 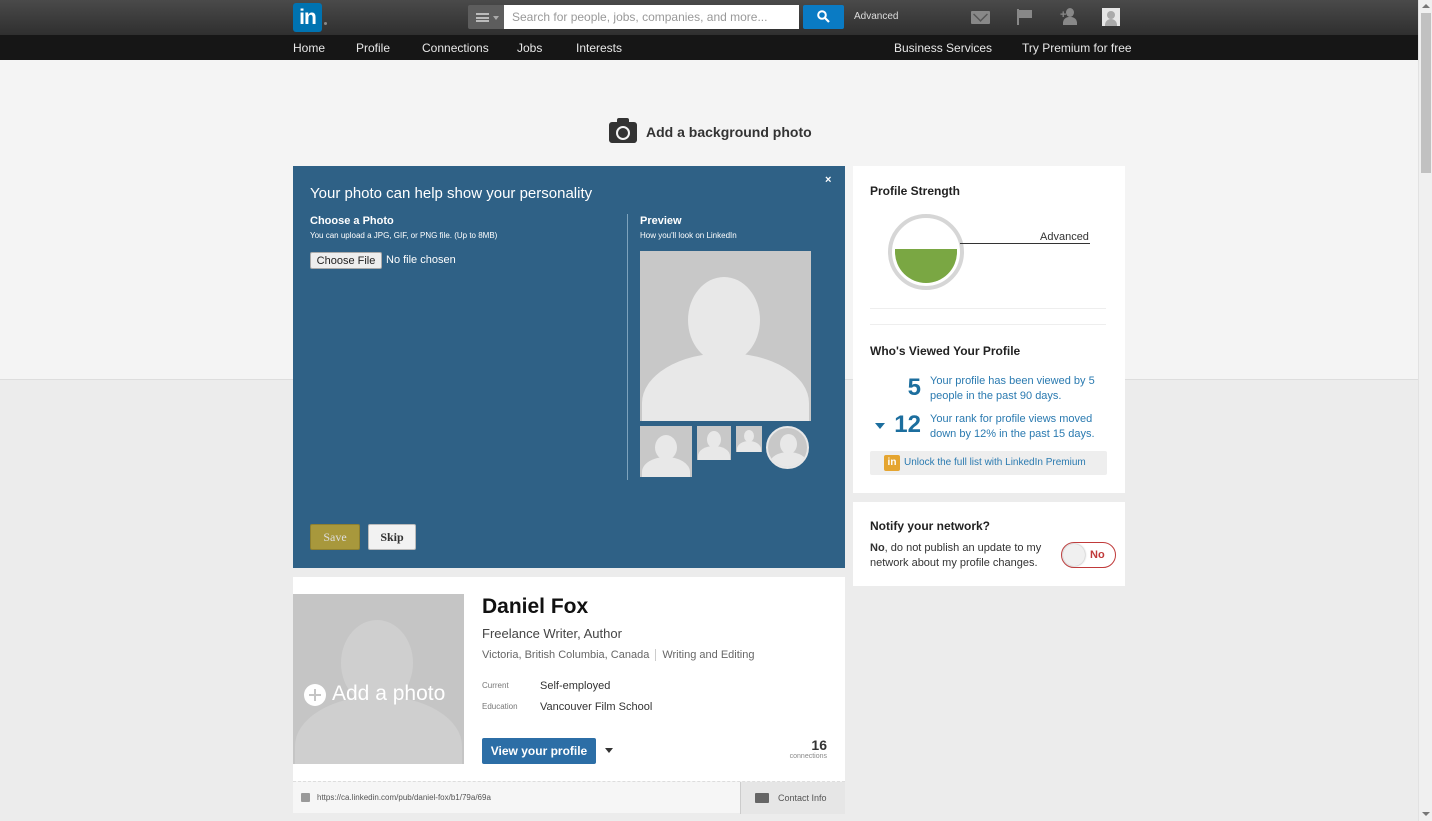 I want to click on camera-icon, so click(x=623, y=130).